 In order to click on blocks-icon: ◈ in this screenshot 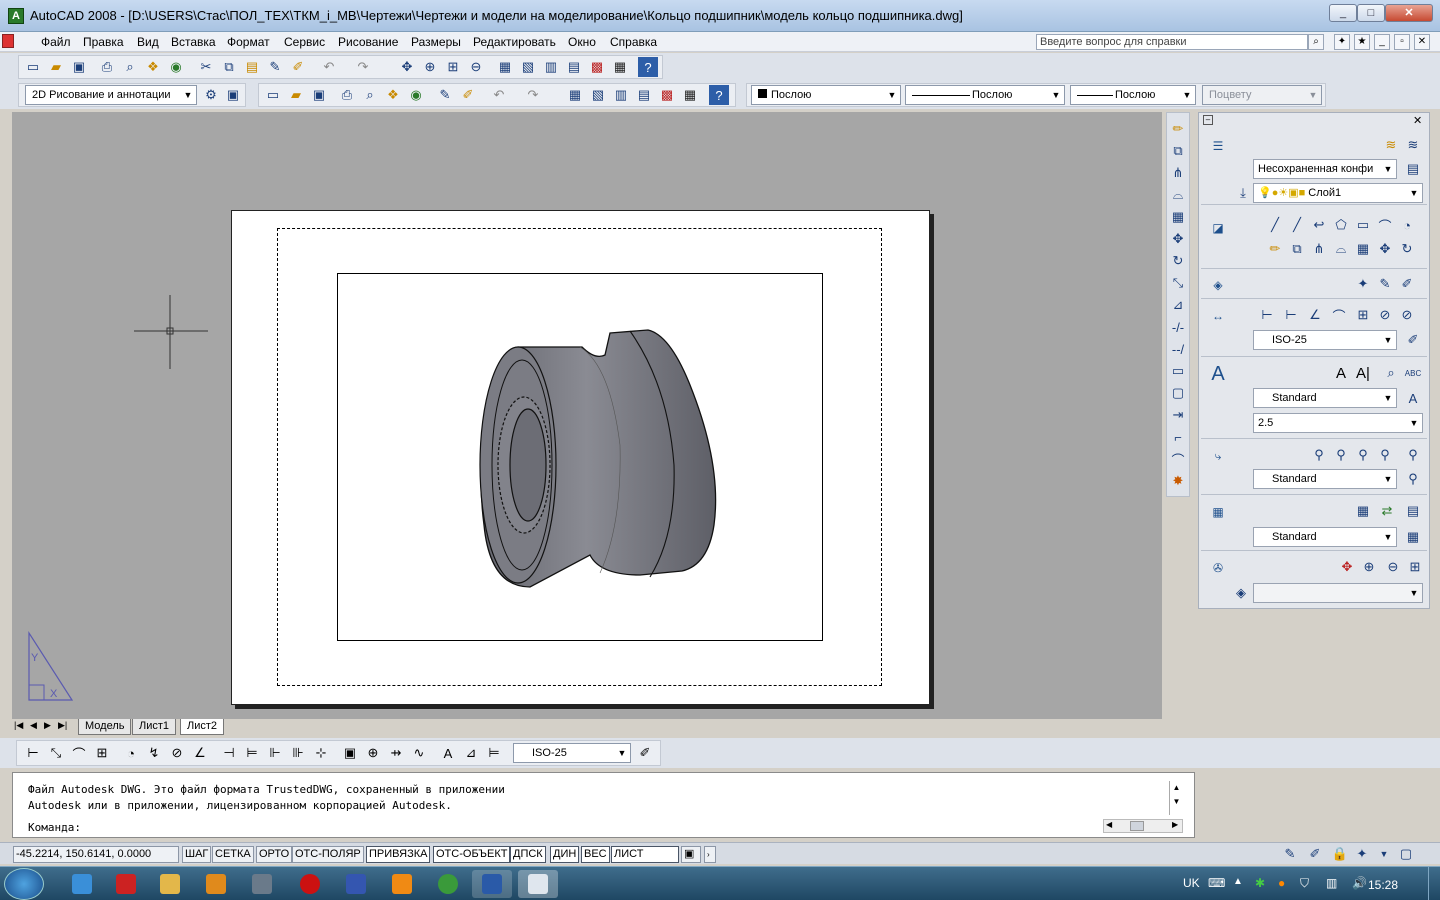, I will do `click(1218, 285)`.